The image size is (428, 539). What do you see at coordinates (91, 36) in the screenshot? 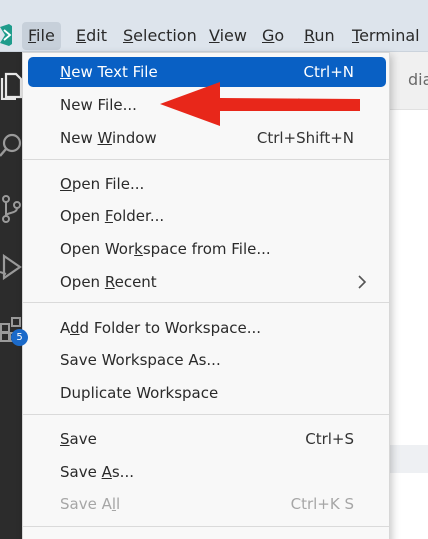
I see `menubar-edit: Edit` at bounding box center [91, 36].